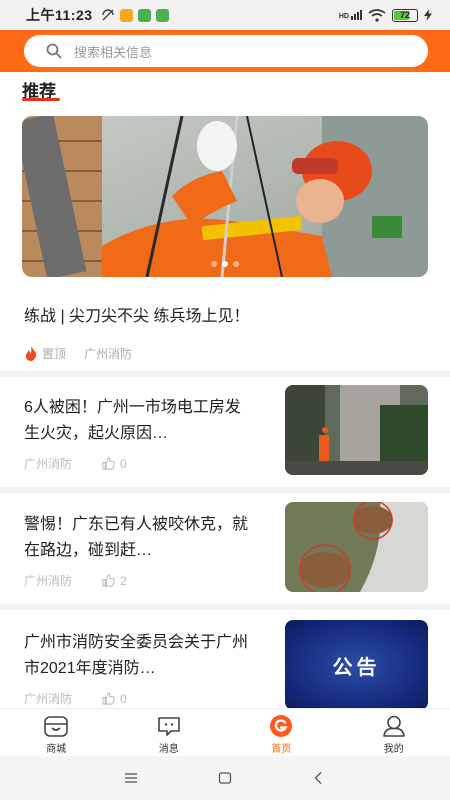 The image size is (450, 800). Describe the element at coordinates (113, 52) in the screenshot. I see `search-placeholder: 搜索相关信息` at that location.